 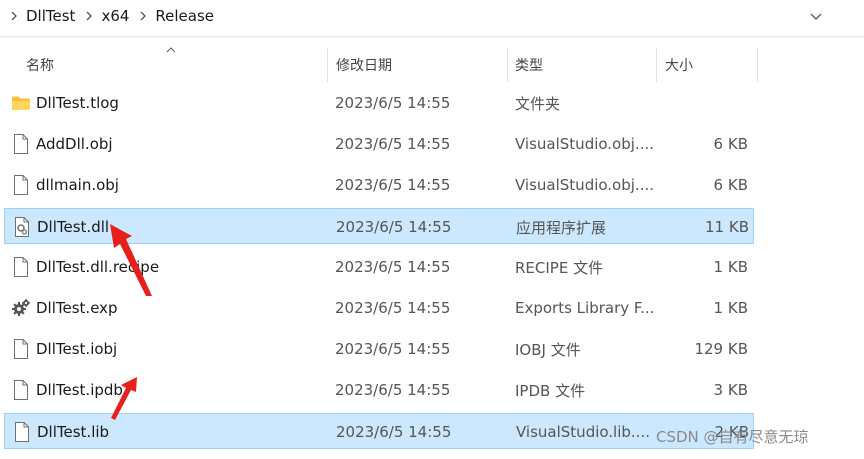 What do you see at coordinates (22, 227) in the screenshot?
I see `dll-gear-file-icon` at bounding box center [22, 227].